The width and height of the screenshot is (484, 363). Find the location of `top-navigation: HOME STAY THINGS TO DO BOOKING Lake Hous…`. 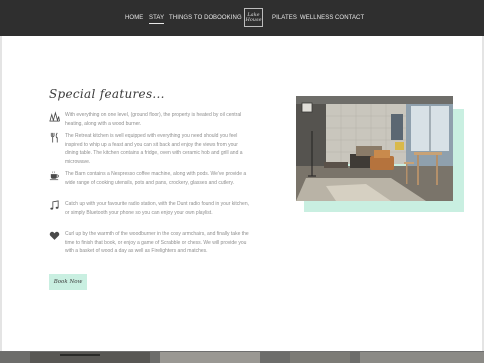

top-navigation: HOME STAY THINGS TO DO BOOKING Lake Hous… is located at coordinates (242, 18).